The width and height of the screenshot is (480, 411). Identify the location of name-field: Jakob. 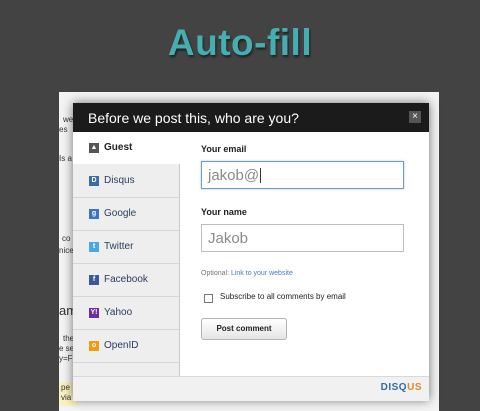
(302, 238).